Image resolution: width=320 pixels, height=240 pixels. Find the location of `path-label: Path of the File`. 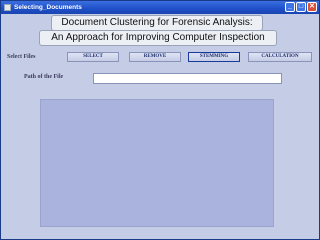

path-label: Path of the File is located at coordinates (44, 77).